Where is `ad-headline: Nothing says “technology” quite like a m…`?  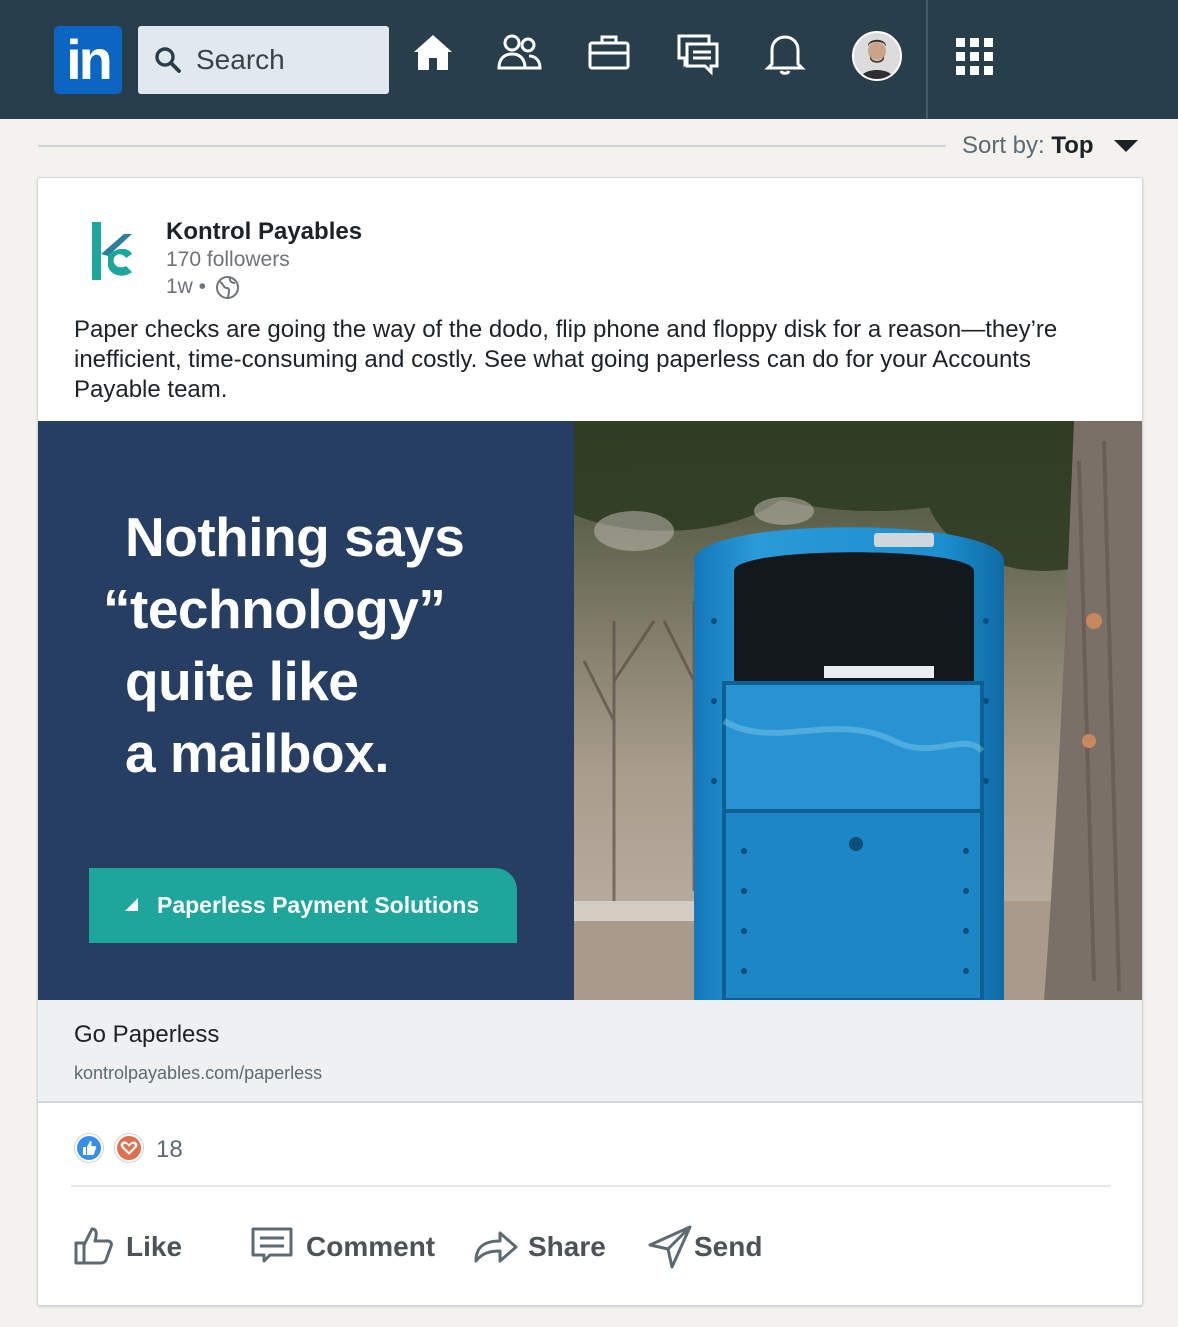
ad-headline: Nothing says “technology” quite like a m… is located at coordinates (284, 645).